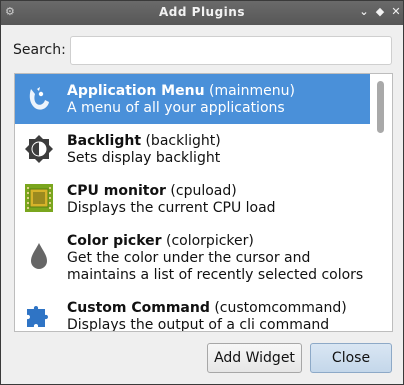 The height and width of the screenshot is (385, 404). I want to click on plugin-name: Application Menu, so click(136, 91).